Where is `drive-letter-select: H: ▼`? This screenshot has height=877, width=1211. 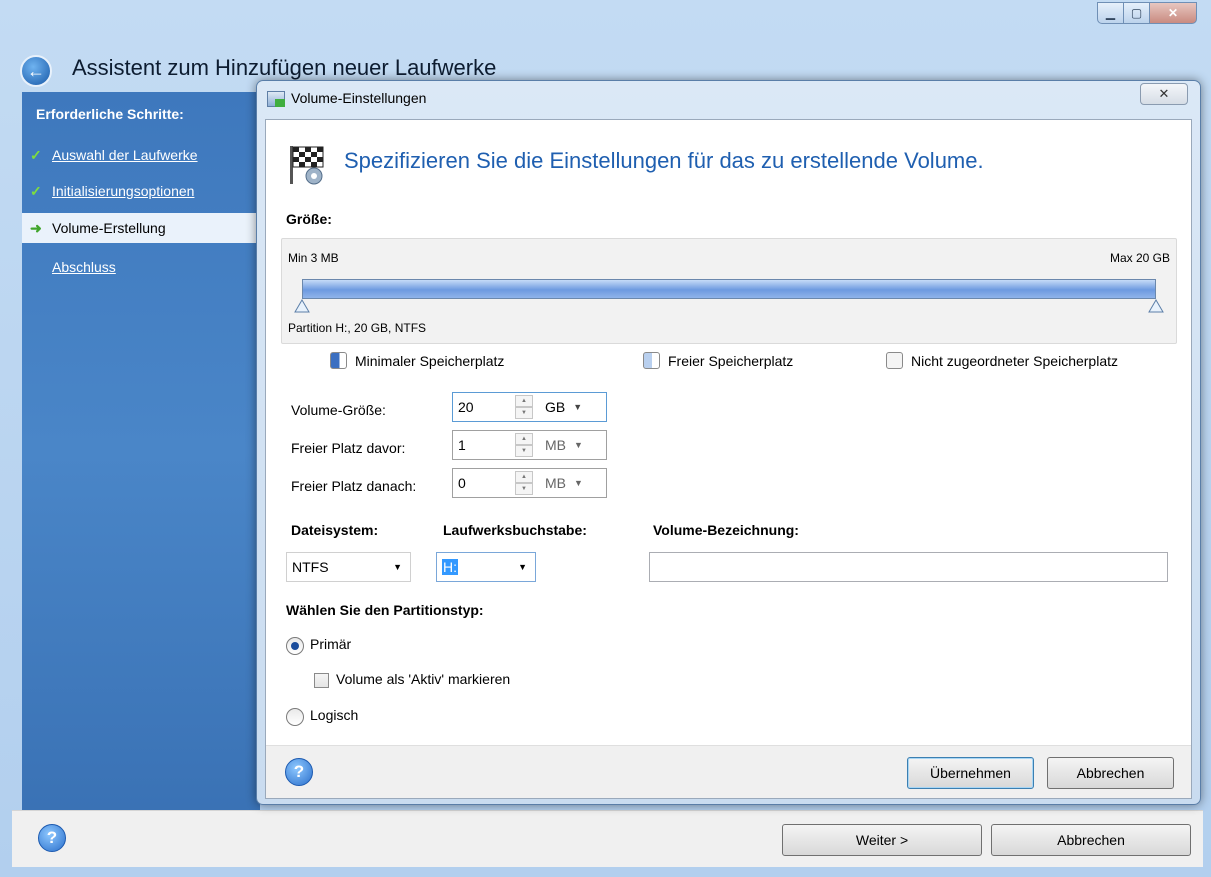
drive-letter-select: H: ▼ is located at coordinates (486, 567).